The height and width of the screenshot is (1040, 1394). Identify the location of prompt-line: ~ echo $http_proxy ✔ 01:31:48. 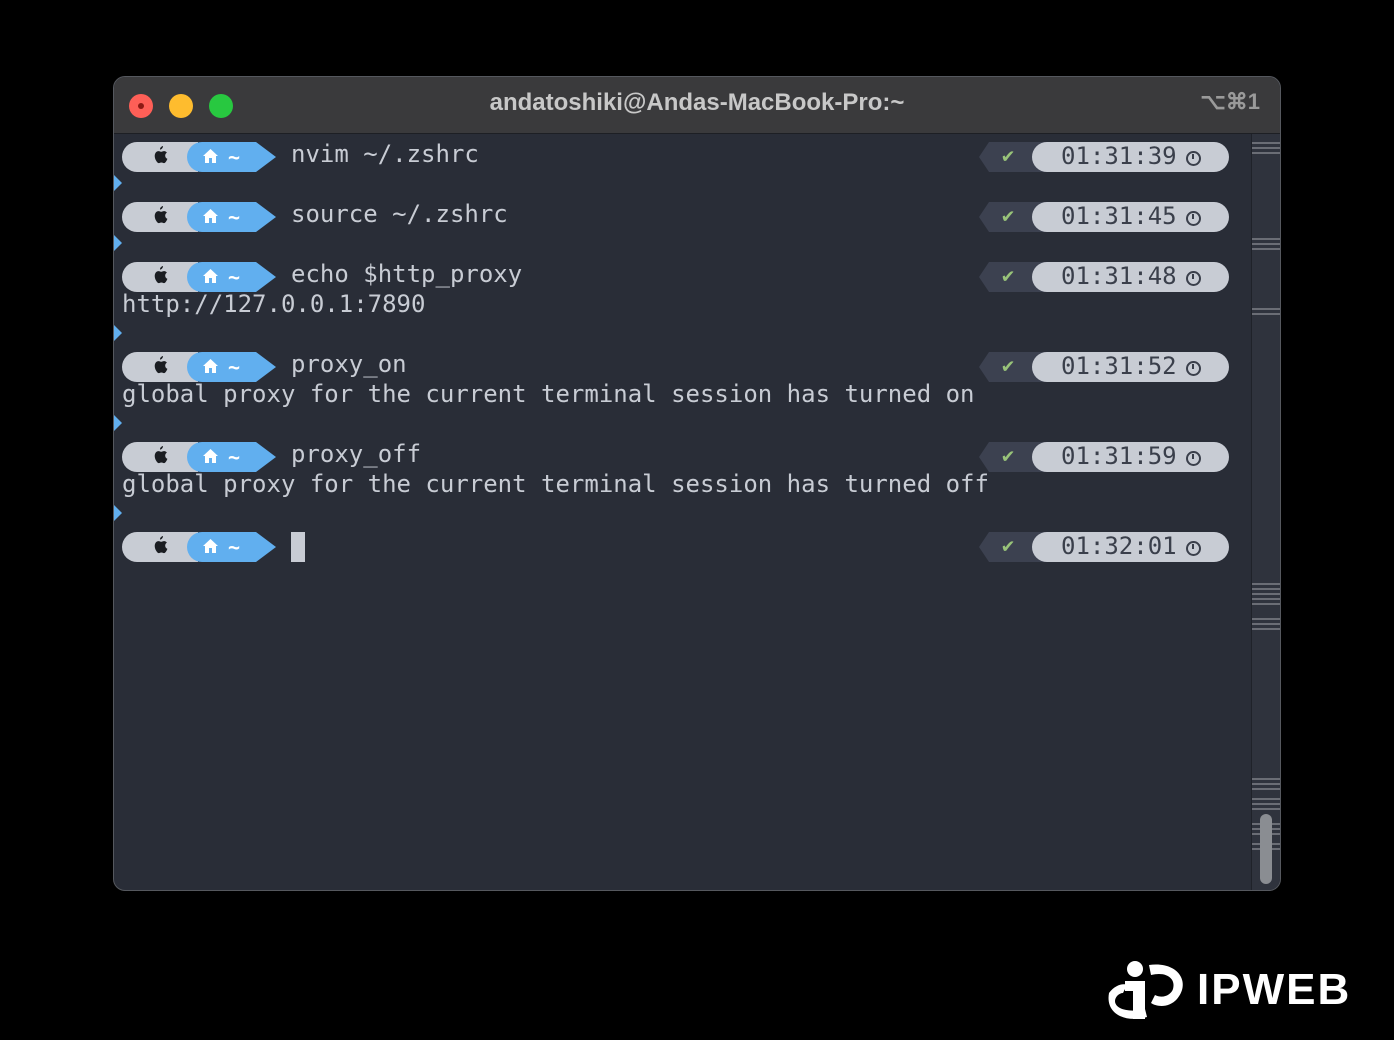
(697, 275).